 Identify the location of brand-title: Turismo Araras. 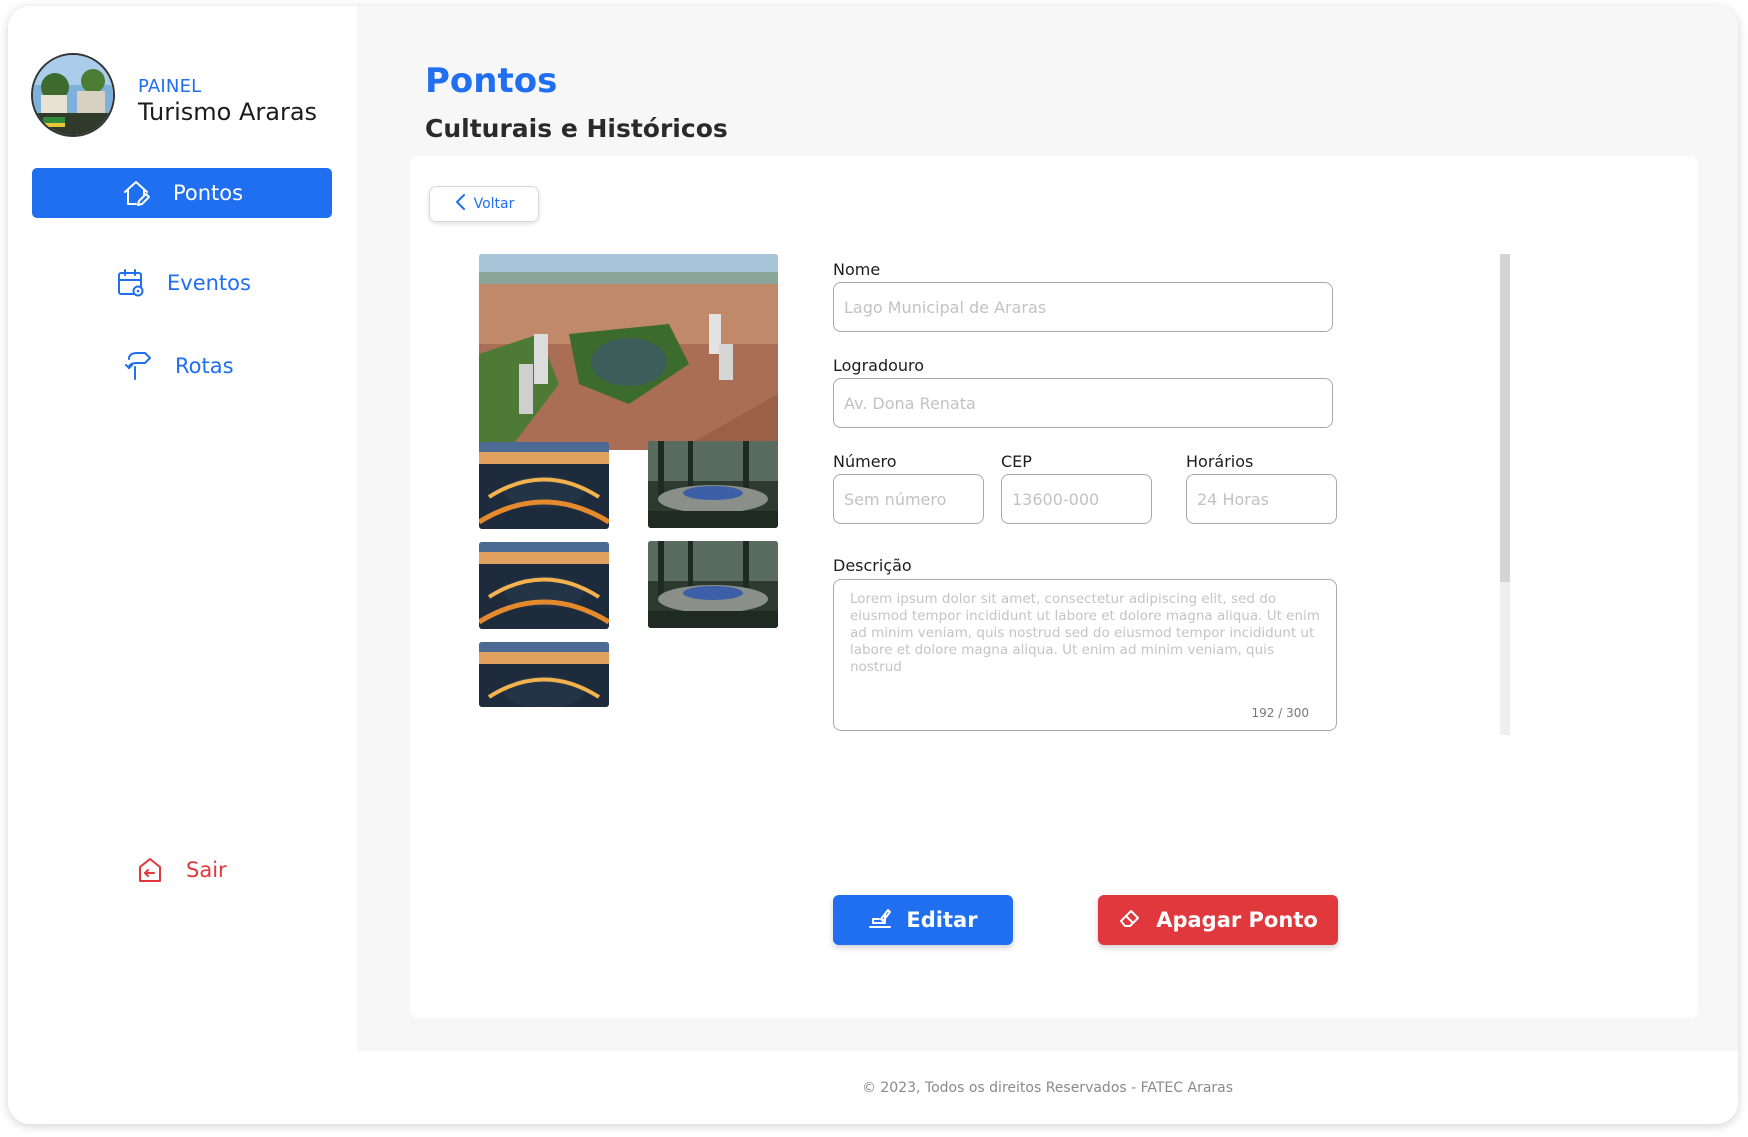
(228, 112).